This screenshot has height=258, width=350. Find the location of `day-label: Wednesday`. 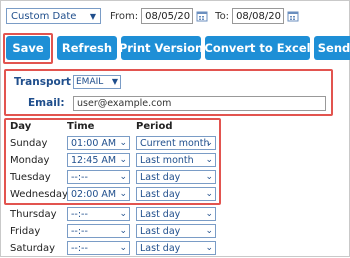

day-label: Wednesday is located at coordinates (39, 194).